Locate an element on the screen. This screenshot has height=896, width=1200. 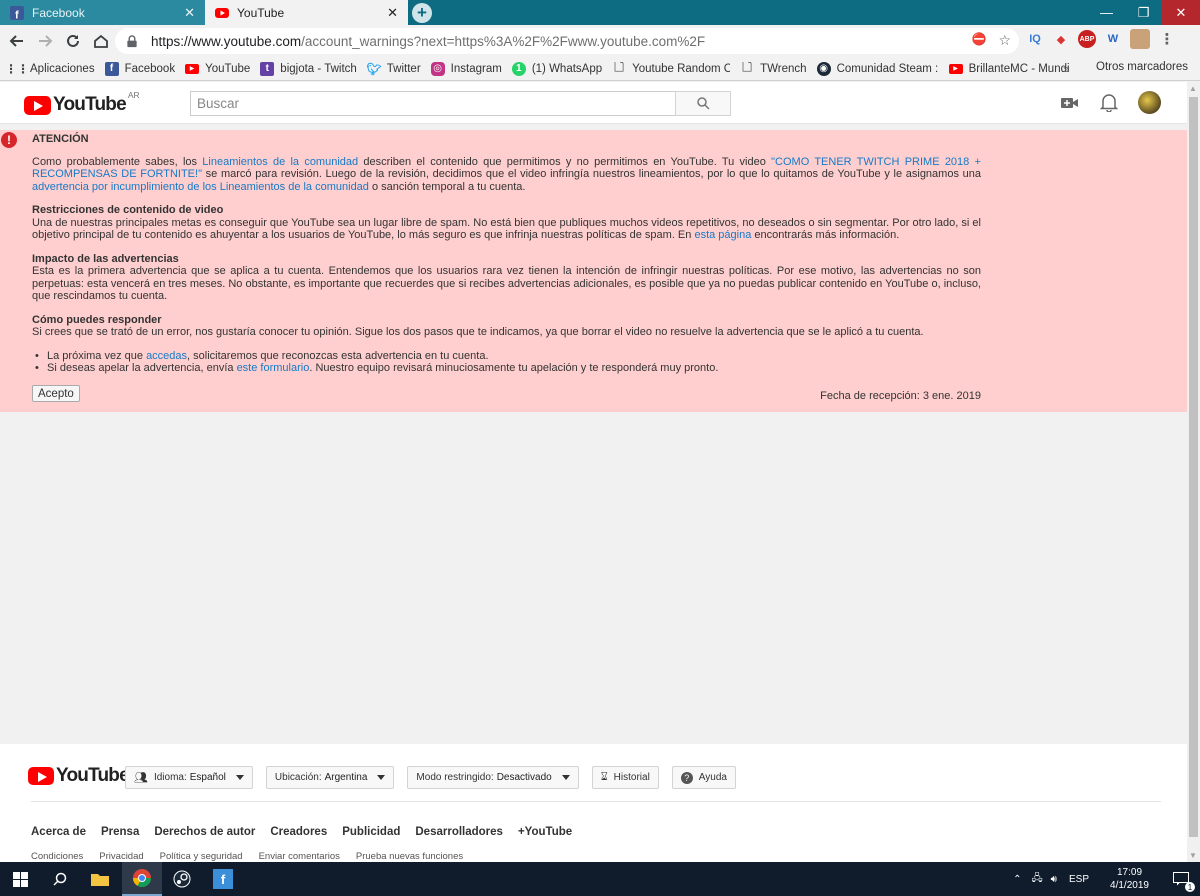
location-picker: Ubicación: Argentina is located at coordinates (330, 777).